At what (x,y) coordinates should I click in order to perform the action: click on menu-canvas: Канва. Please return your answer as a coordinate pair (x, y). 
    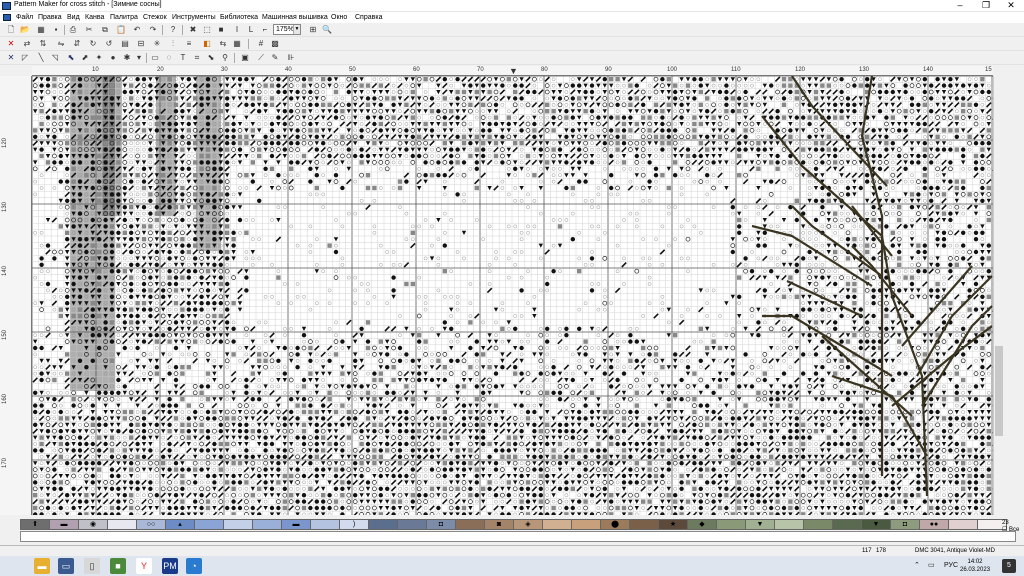
    Looking at the image, I should click on (94, 17).